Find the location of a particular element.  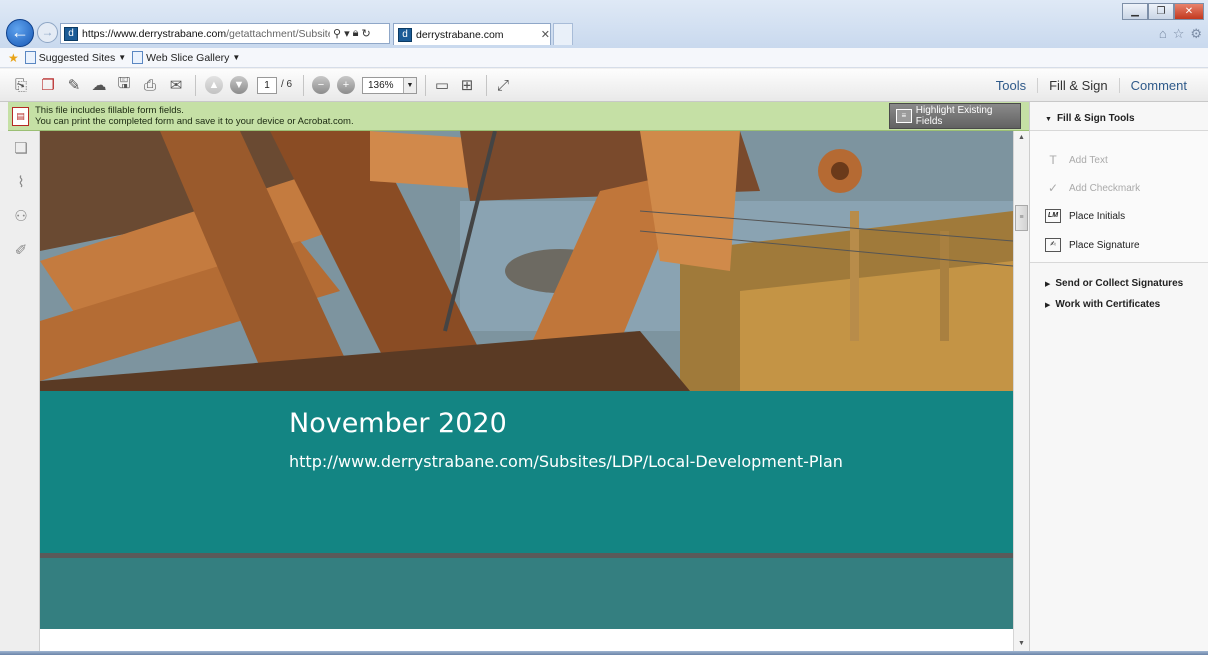

zoom-select: 136% ▼ is located at coordinates (389, 85).